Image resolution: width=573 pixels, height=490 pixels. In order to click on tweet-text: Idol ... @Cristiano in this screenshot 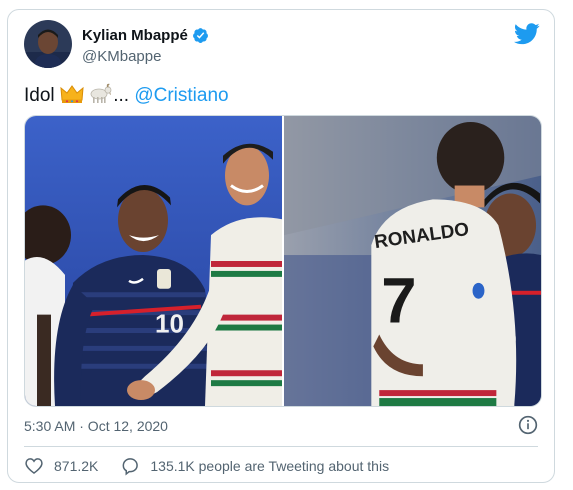, I will do `click(126, 94)`.